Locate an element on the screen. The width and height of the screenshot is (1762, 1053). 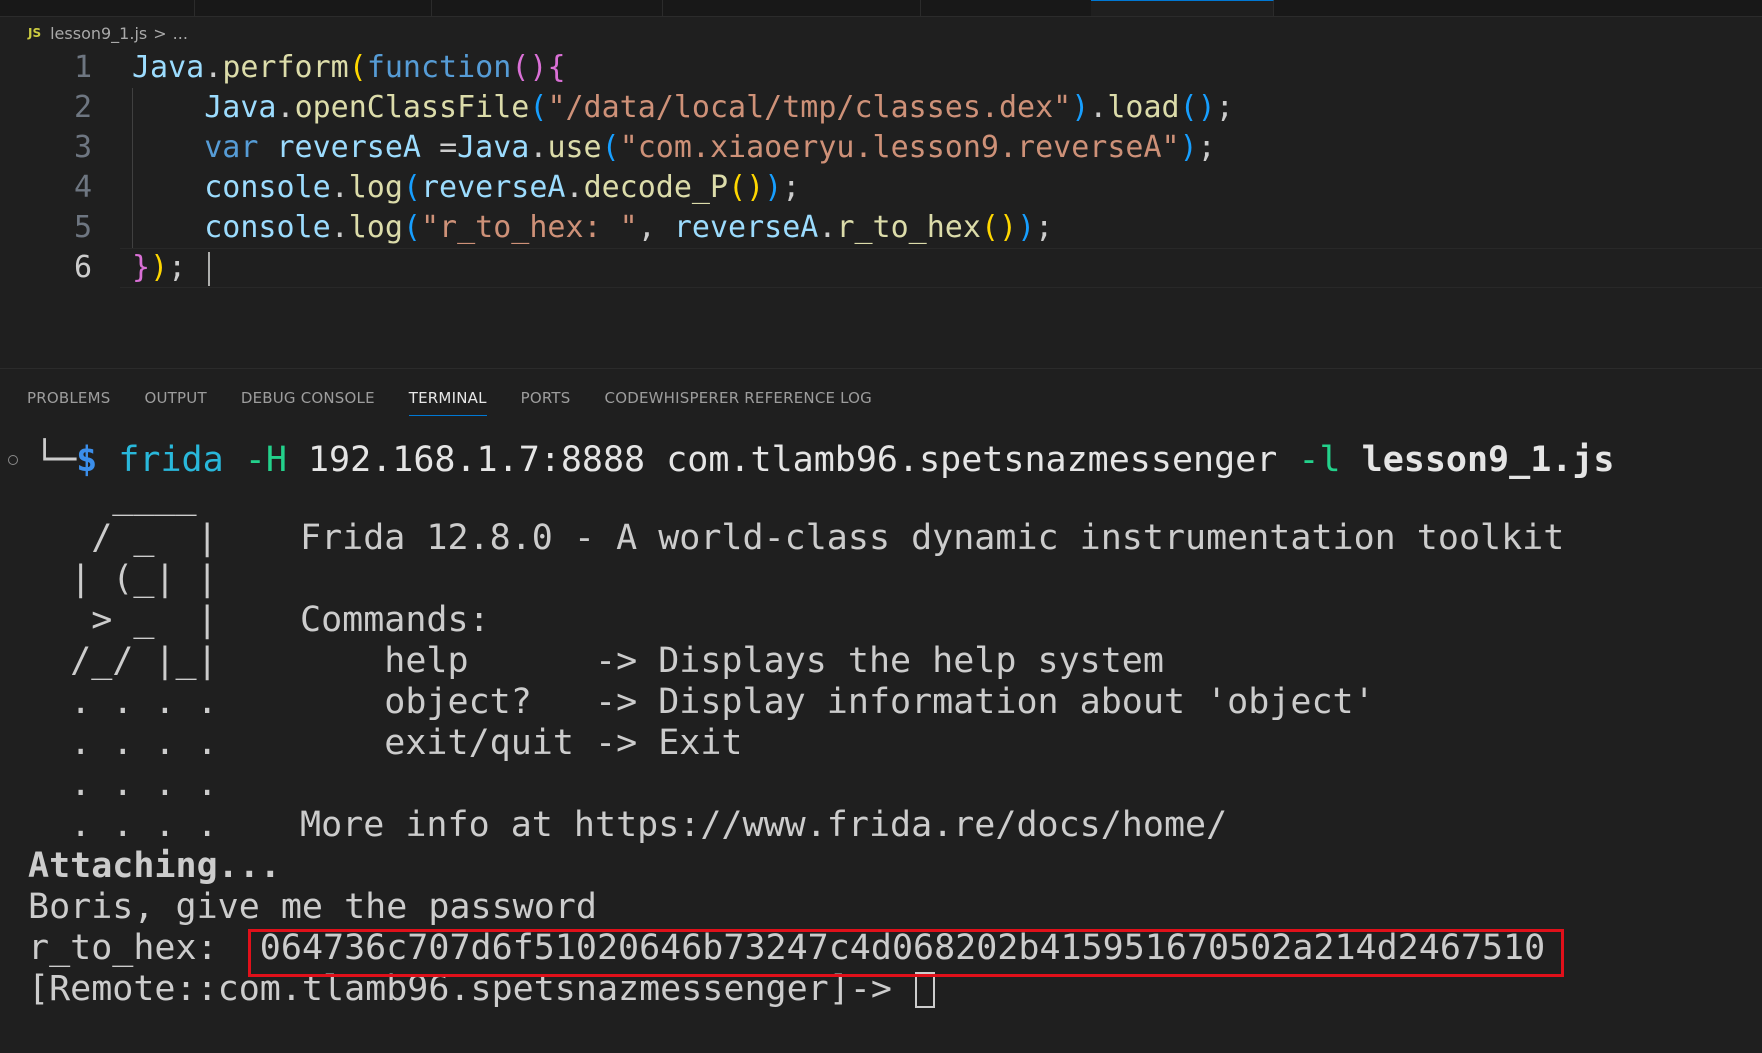
token-string: "com.xiaoeryu.lesson9.reverseA" is located at coordinates (899, 147).